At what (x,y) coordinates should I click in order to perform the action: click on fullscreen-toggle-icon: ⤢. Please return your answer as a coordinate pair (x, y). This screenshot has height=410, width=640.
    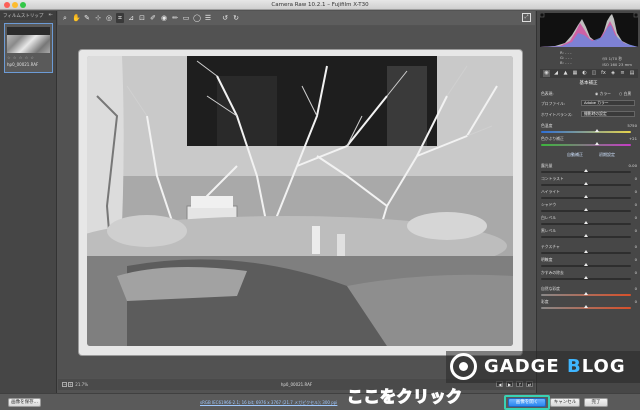
    Looking at the image, I should click on (526, 17).